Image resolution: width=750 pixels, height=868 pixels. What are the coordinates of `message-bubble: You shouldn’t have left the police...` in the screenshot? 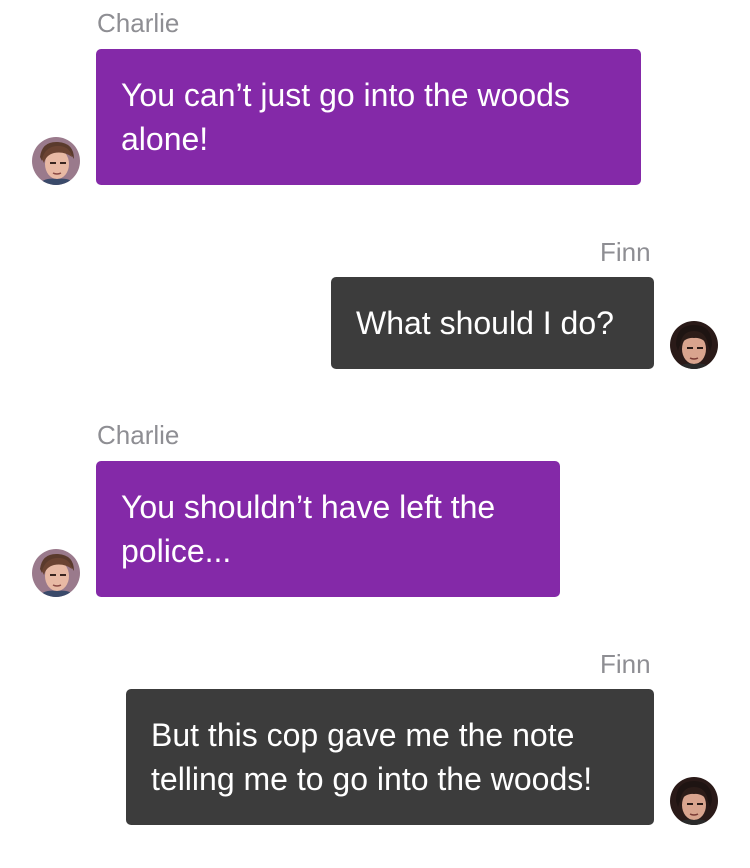 It's located at (328, 529).